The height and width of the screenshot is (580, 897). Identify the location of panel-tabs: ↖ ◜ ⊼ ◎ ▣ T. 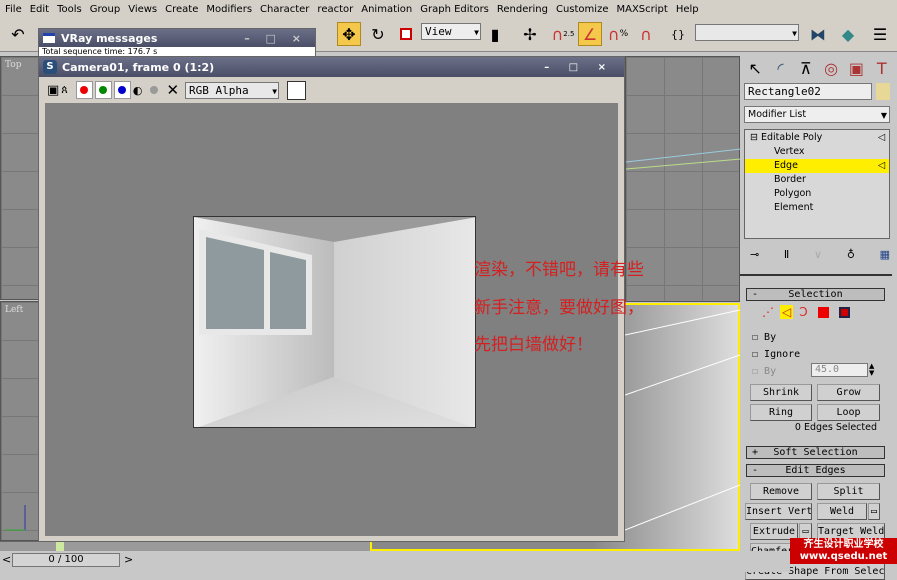
(818, 66).